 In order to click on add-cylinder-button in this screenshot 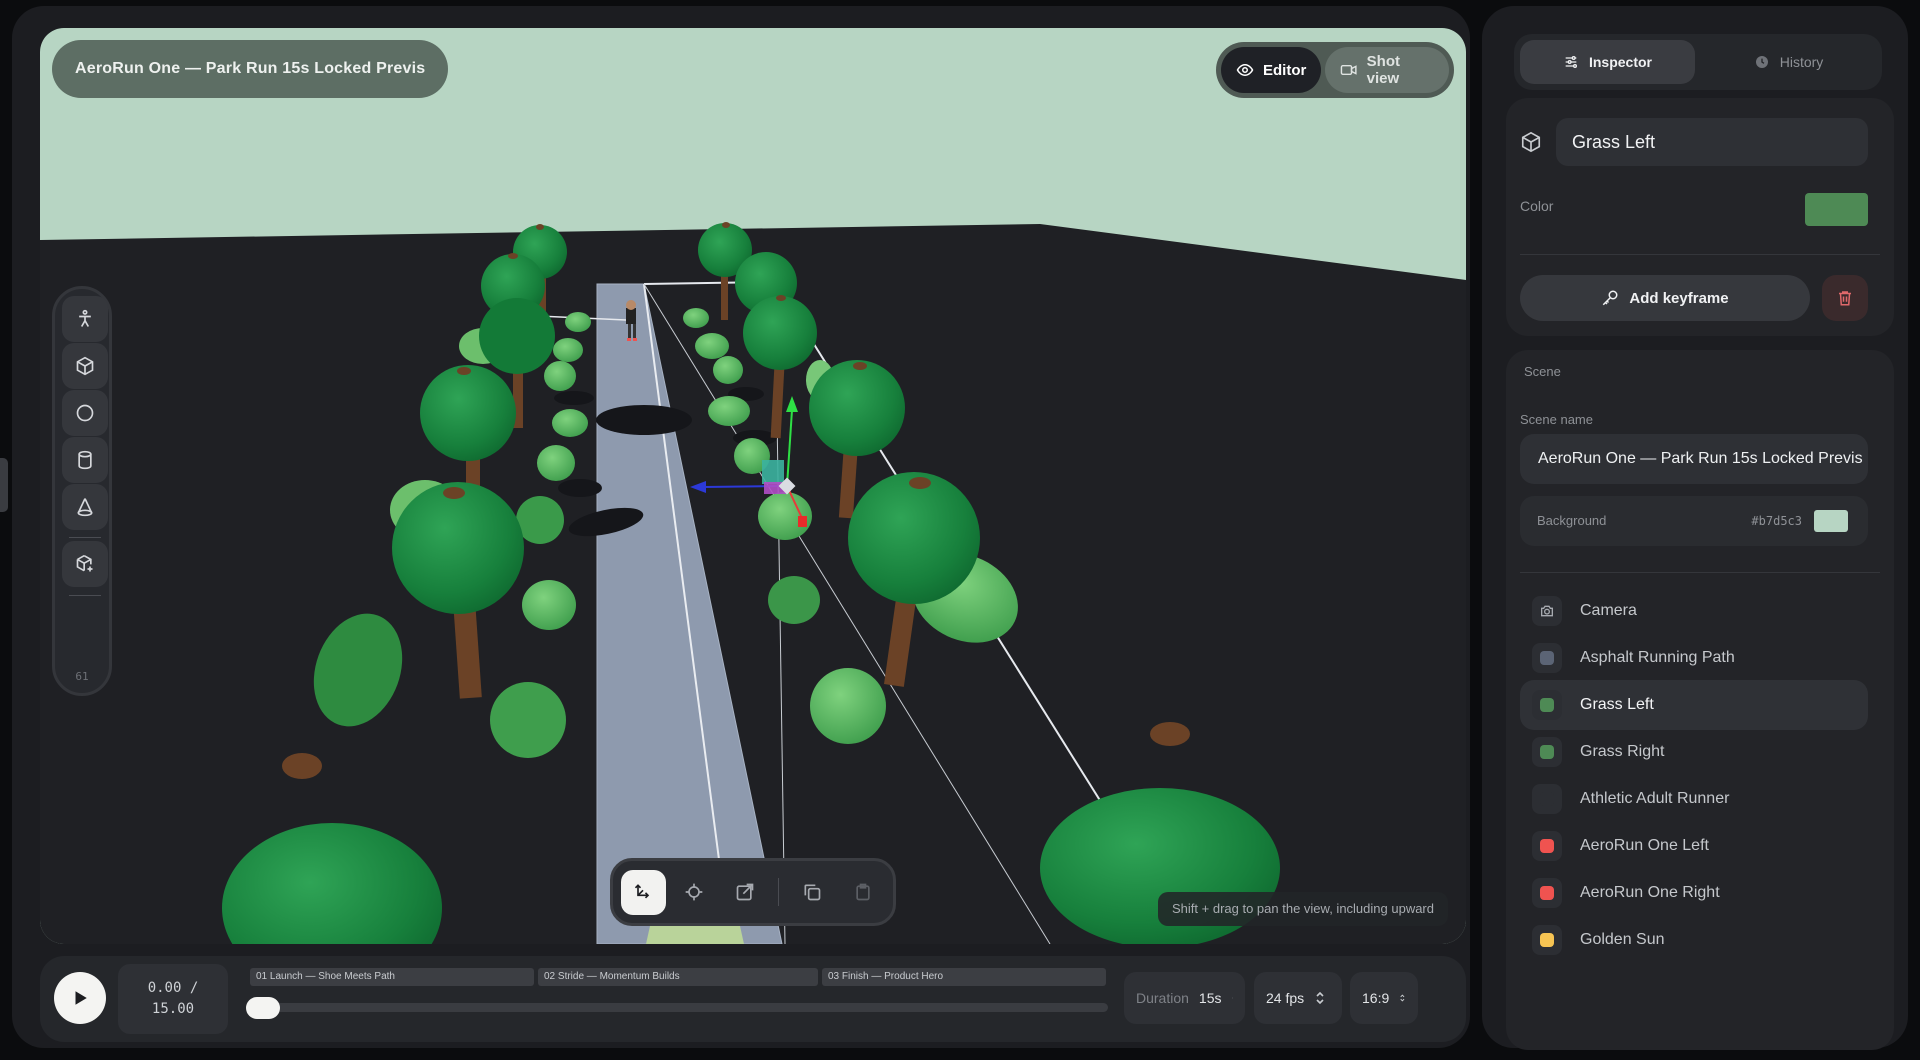, I will do `click(85, 460)`.